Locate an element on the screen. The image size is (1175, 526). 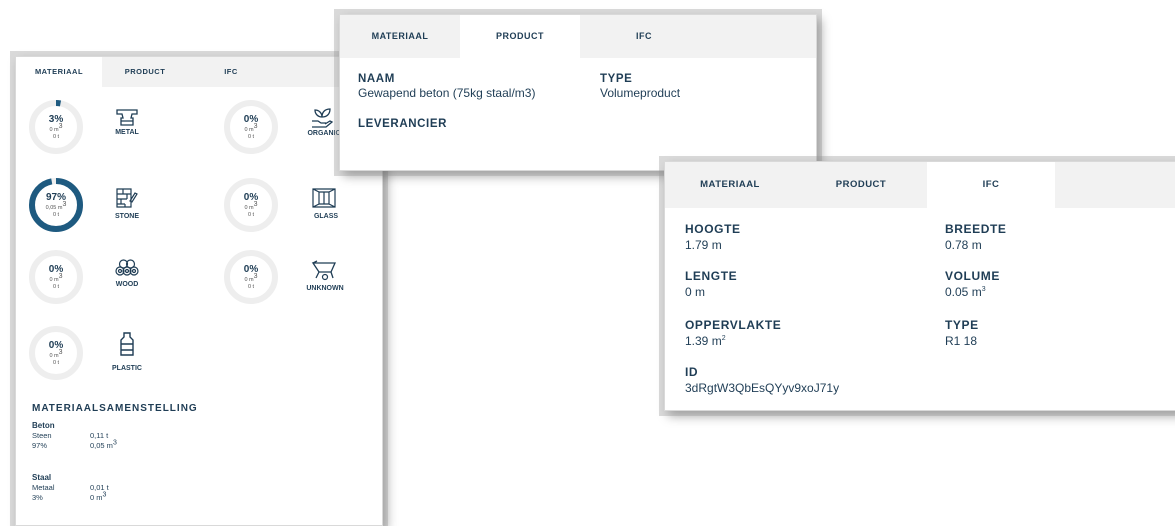
material-percentage: 3% is located at coordinates (56, 119).